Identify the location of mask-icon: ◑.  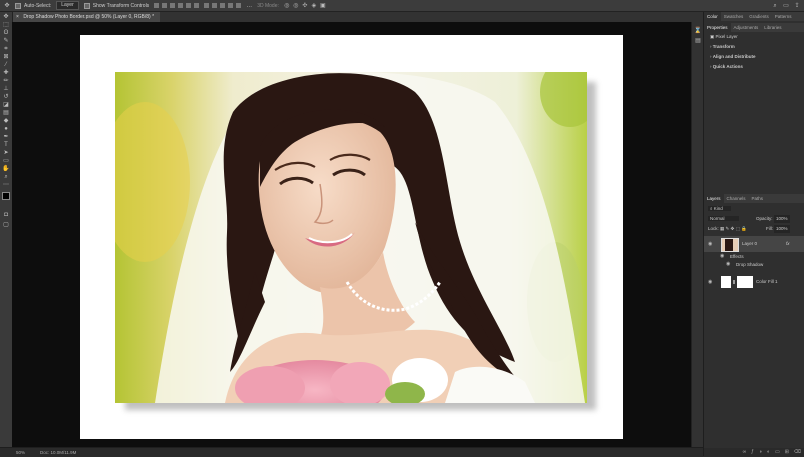
(760, 452).